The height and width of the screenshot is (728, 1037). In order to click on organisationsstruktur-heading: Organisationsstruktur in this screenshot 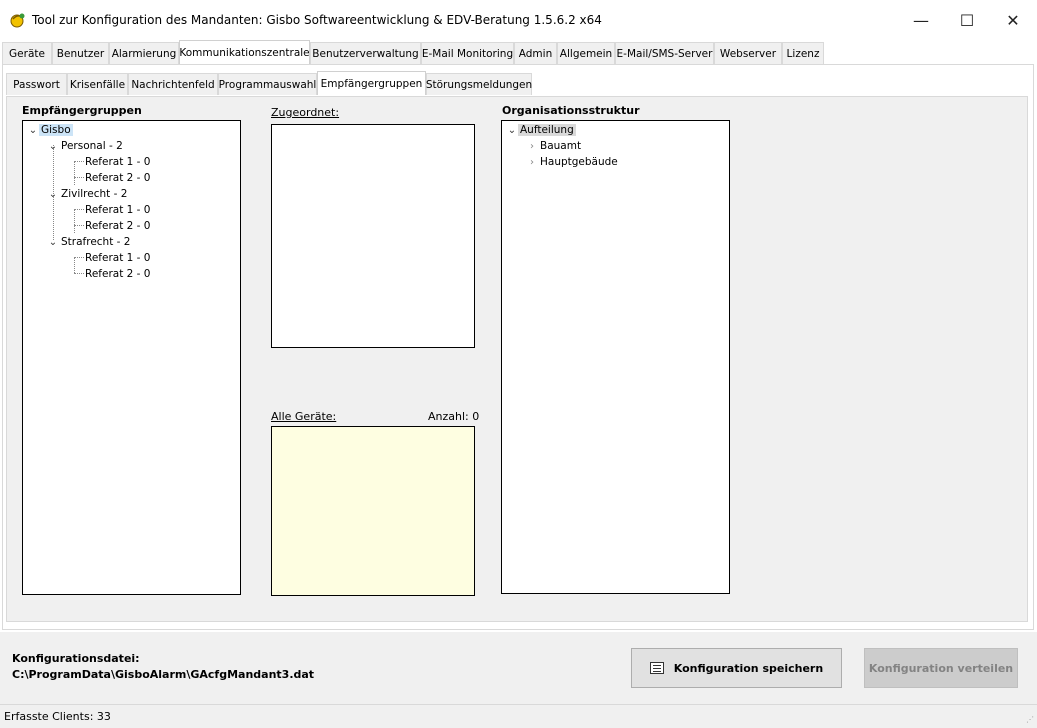, I will do `click(571, 110)`.